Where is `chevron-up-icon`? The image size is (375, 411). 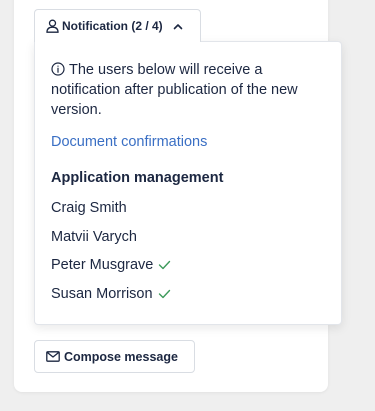
chevron-up-icon is located at coordinates (178, 26).